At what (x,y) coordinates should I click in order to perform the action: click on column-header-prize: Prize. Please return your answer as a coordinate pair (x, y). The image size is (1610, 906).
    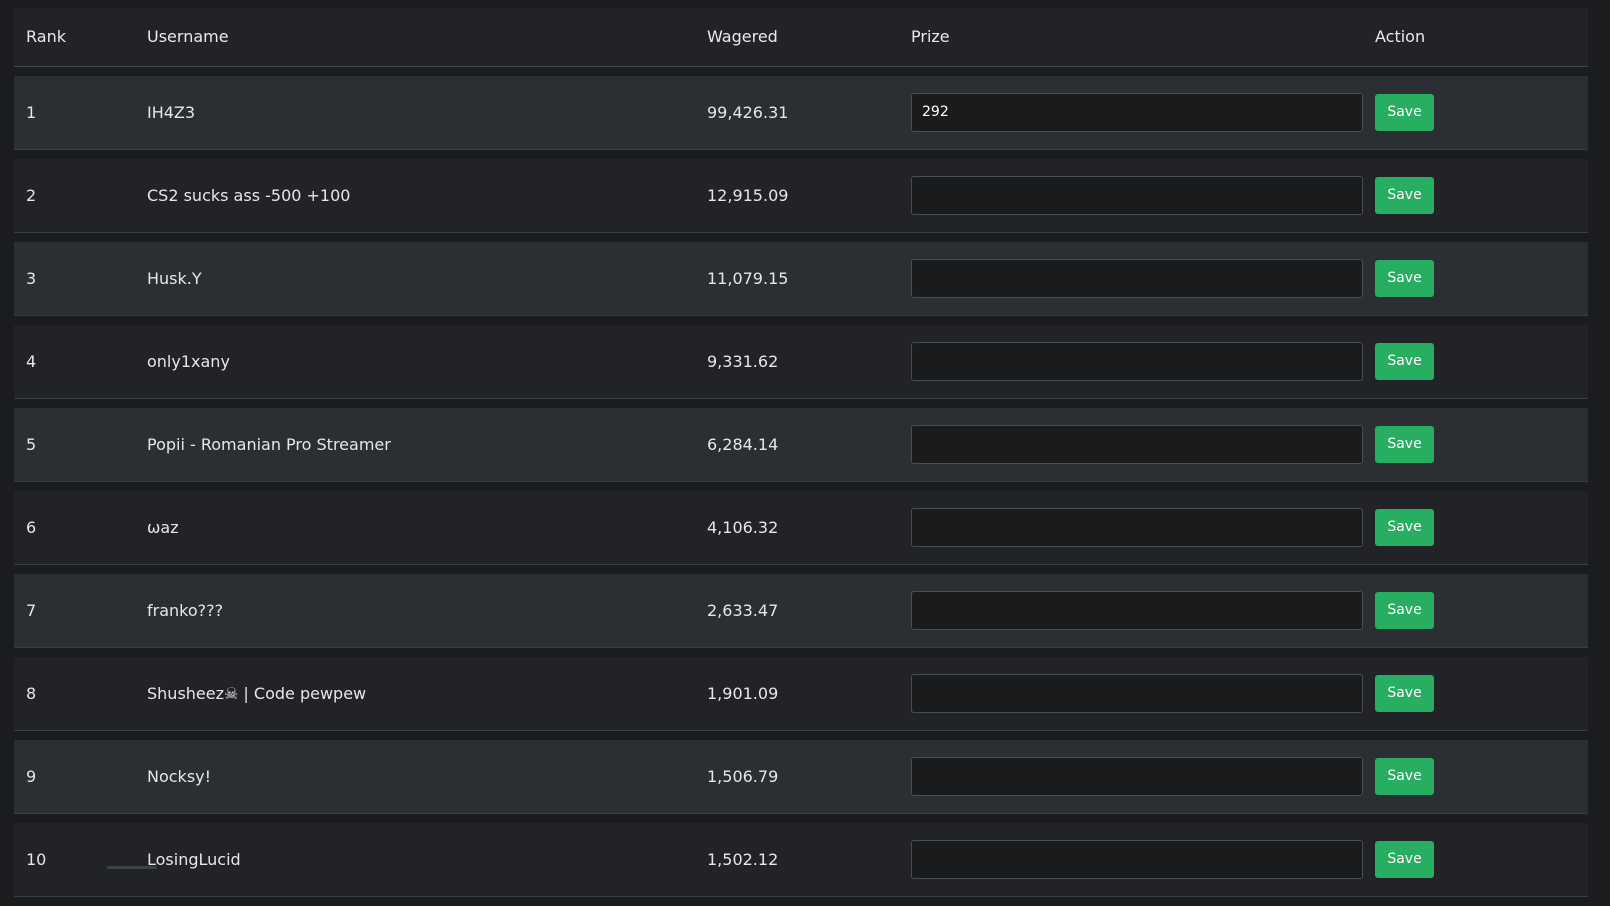
    Looking at the image, I should click on (1143, 37).